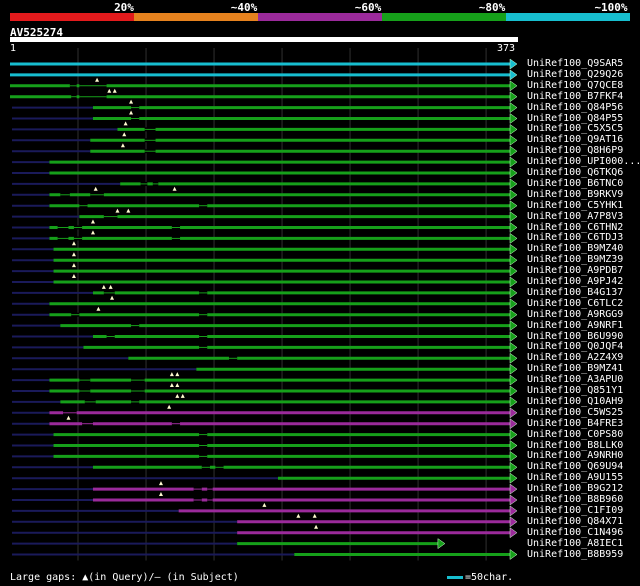  Describe the element at coordinates (575, 96) in the screenshot. I see `hit-link: UniRef100_B7FKF4` at that location.